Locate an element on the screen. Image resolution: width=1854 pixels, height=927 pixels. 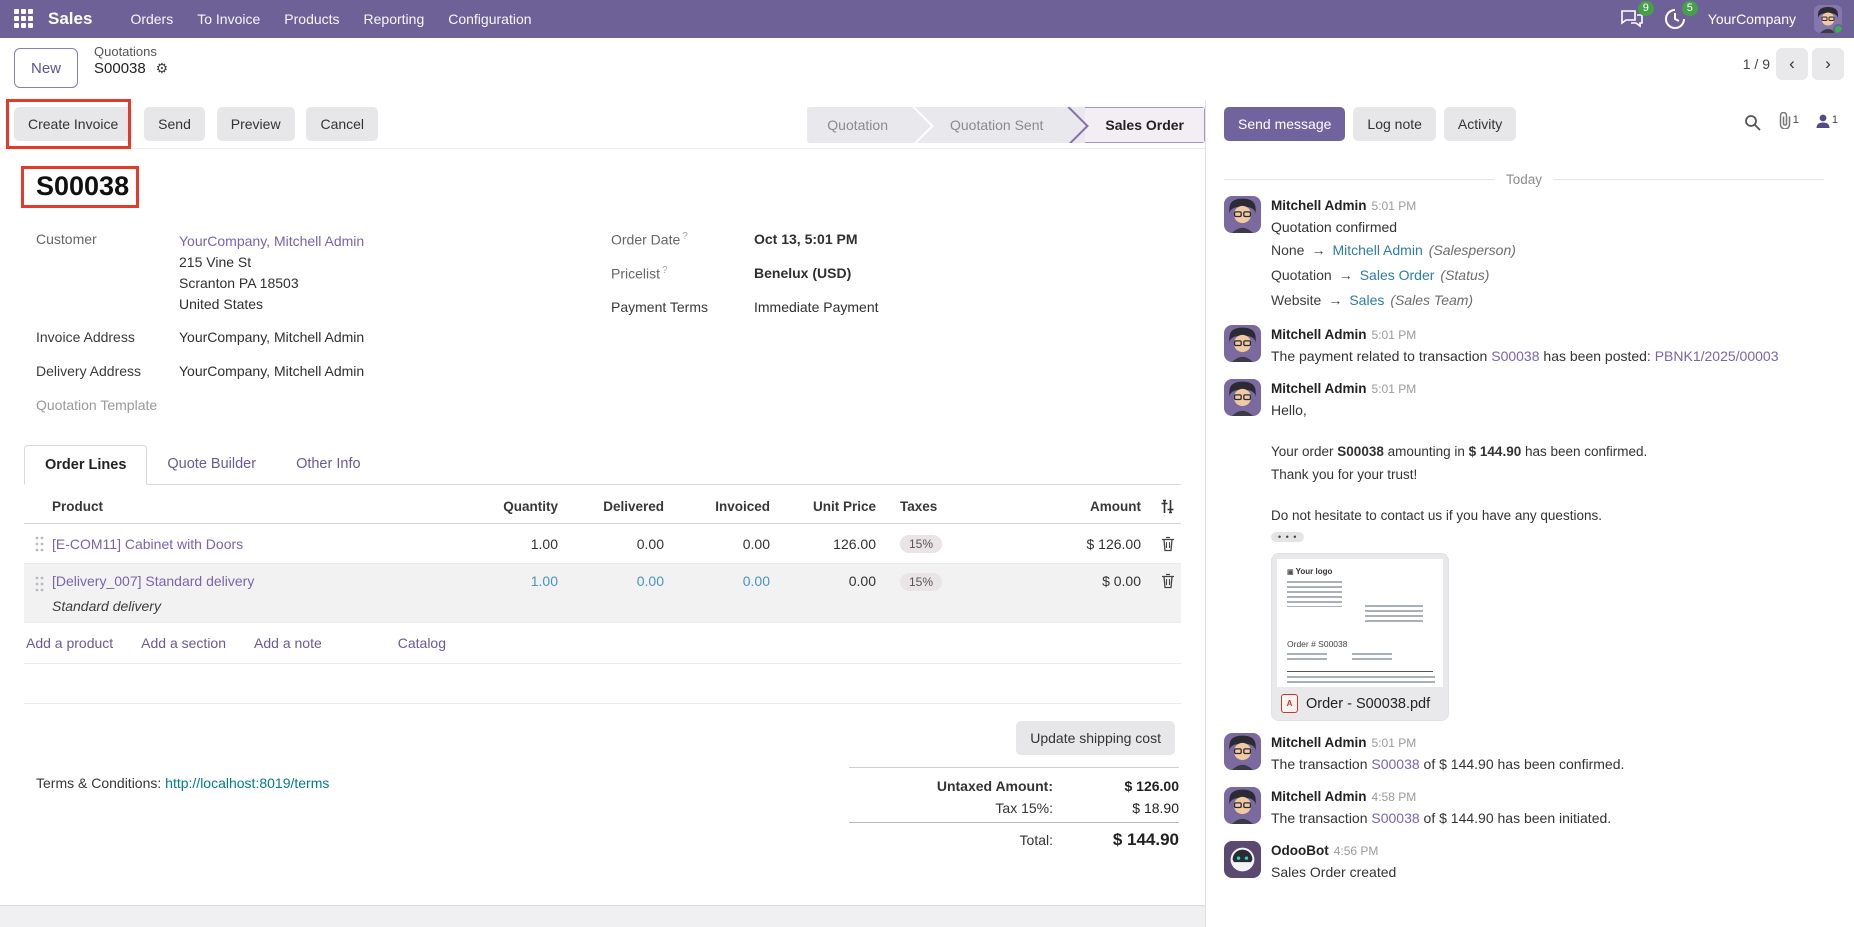
pager-next-button: › is located at coordinates (1828, 64).